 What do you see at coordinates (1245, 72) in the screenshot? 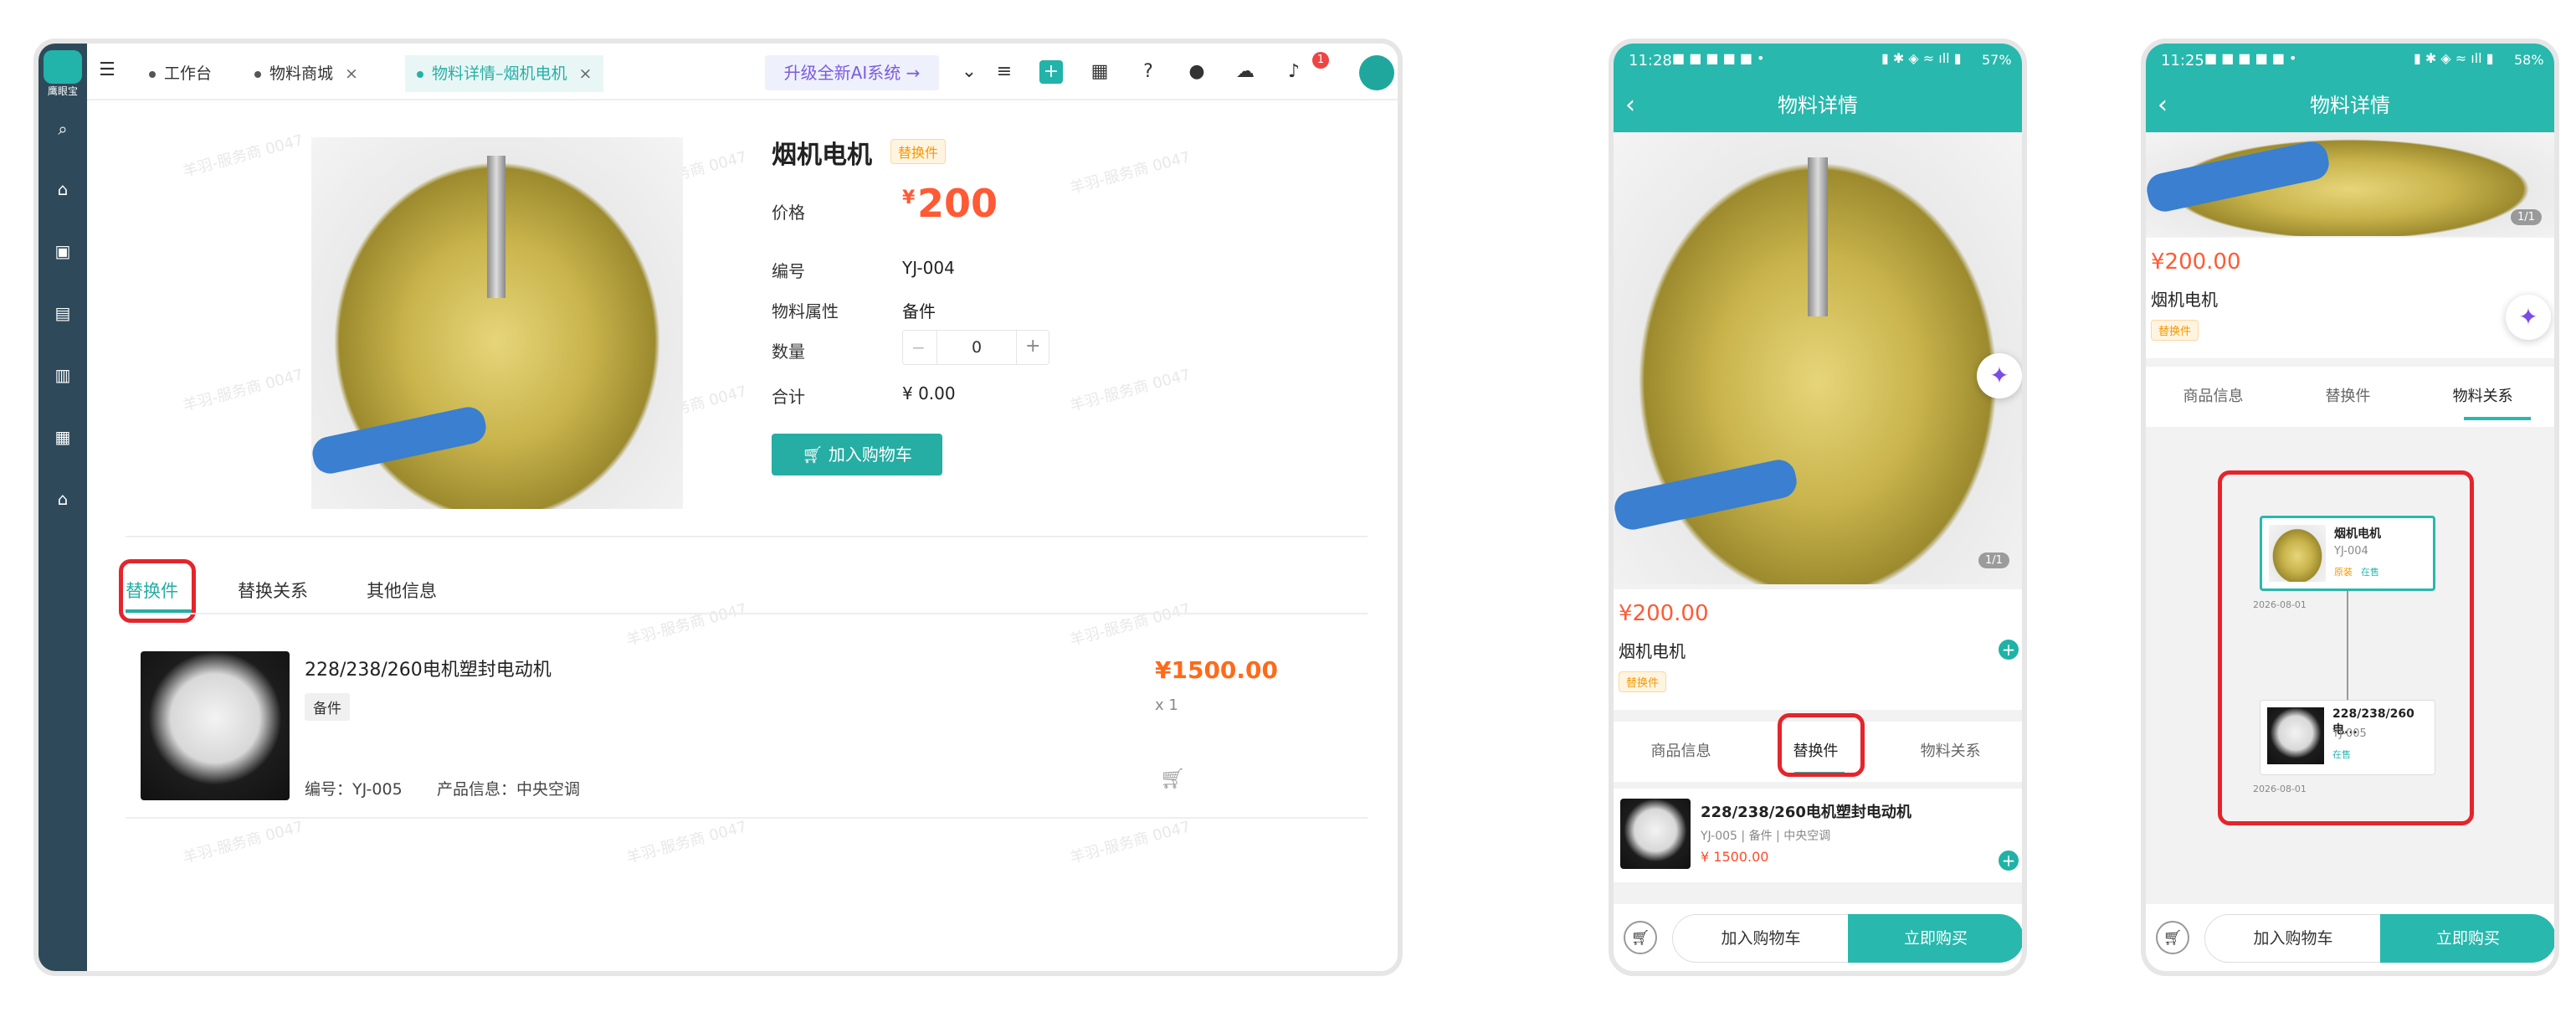
I see `cloud-icon: ☁` at bounding box center [1245, 72].